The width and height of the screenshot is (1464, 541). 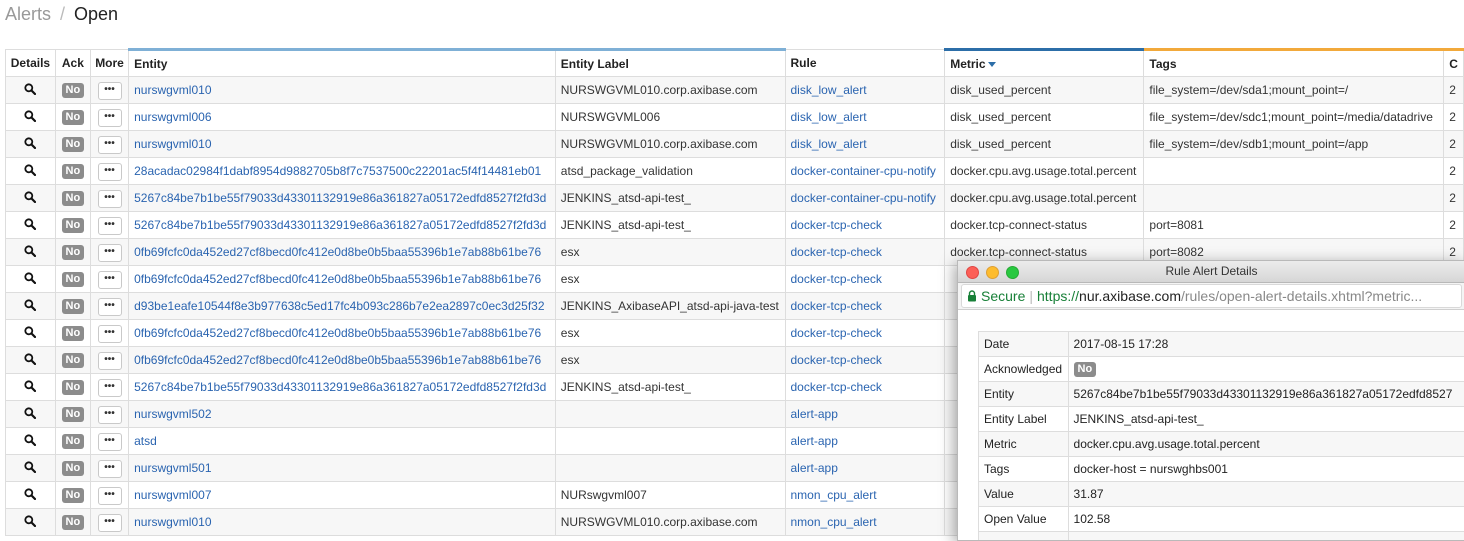 What do you see at coordinates (72, 63) in the screenshot?
I see `column-header-ack: Ack` at bounding box center [72, 63].